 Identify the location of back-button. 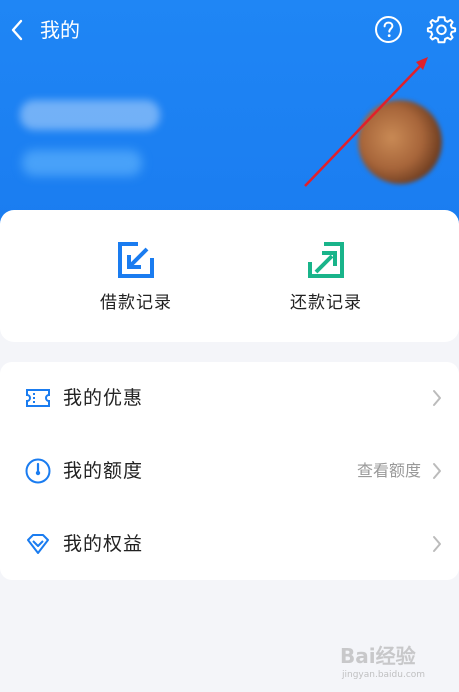
(17, 30).